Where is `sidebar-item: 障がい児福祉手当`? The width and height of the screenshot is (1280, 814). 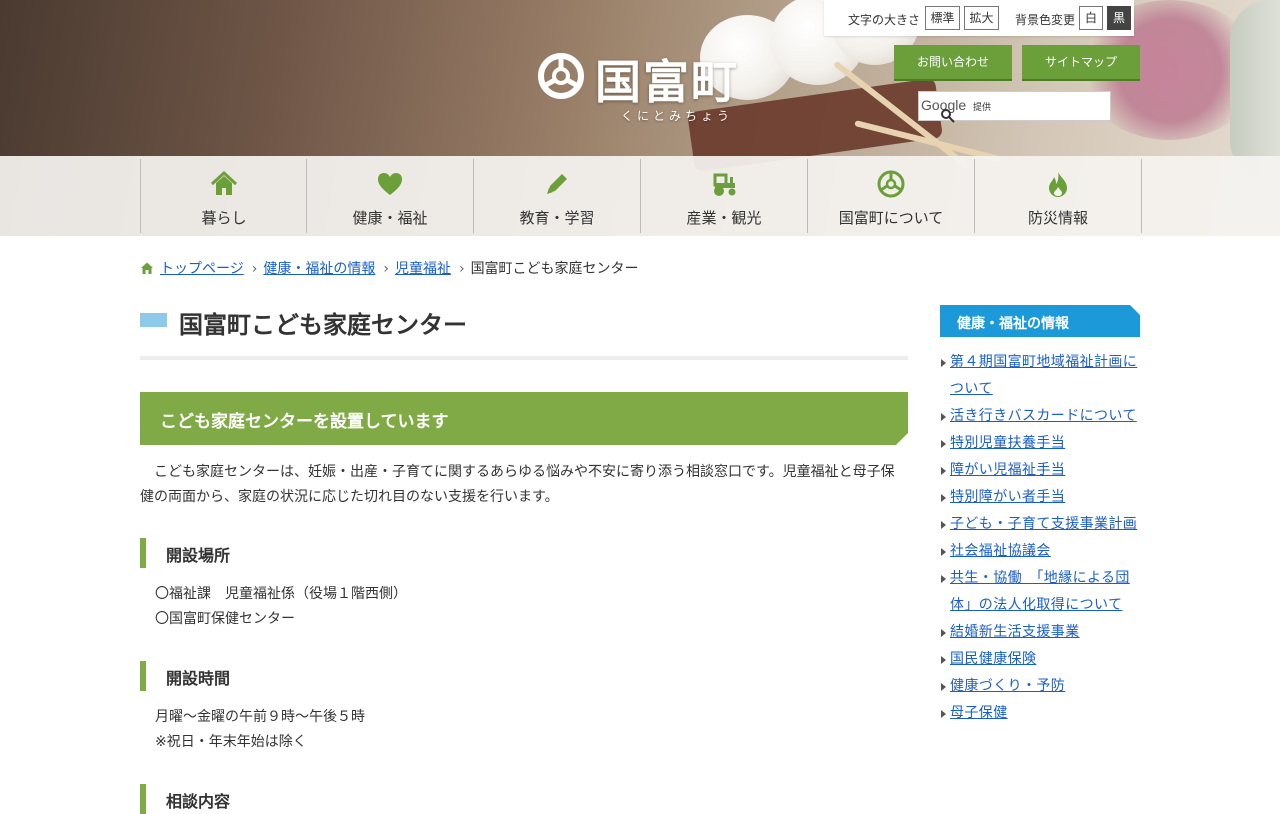
sidebar-item: 障がい児福祉手当 is located at coordinates (1040, 470).